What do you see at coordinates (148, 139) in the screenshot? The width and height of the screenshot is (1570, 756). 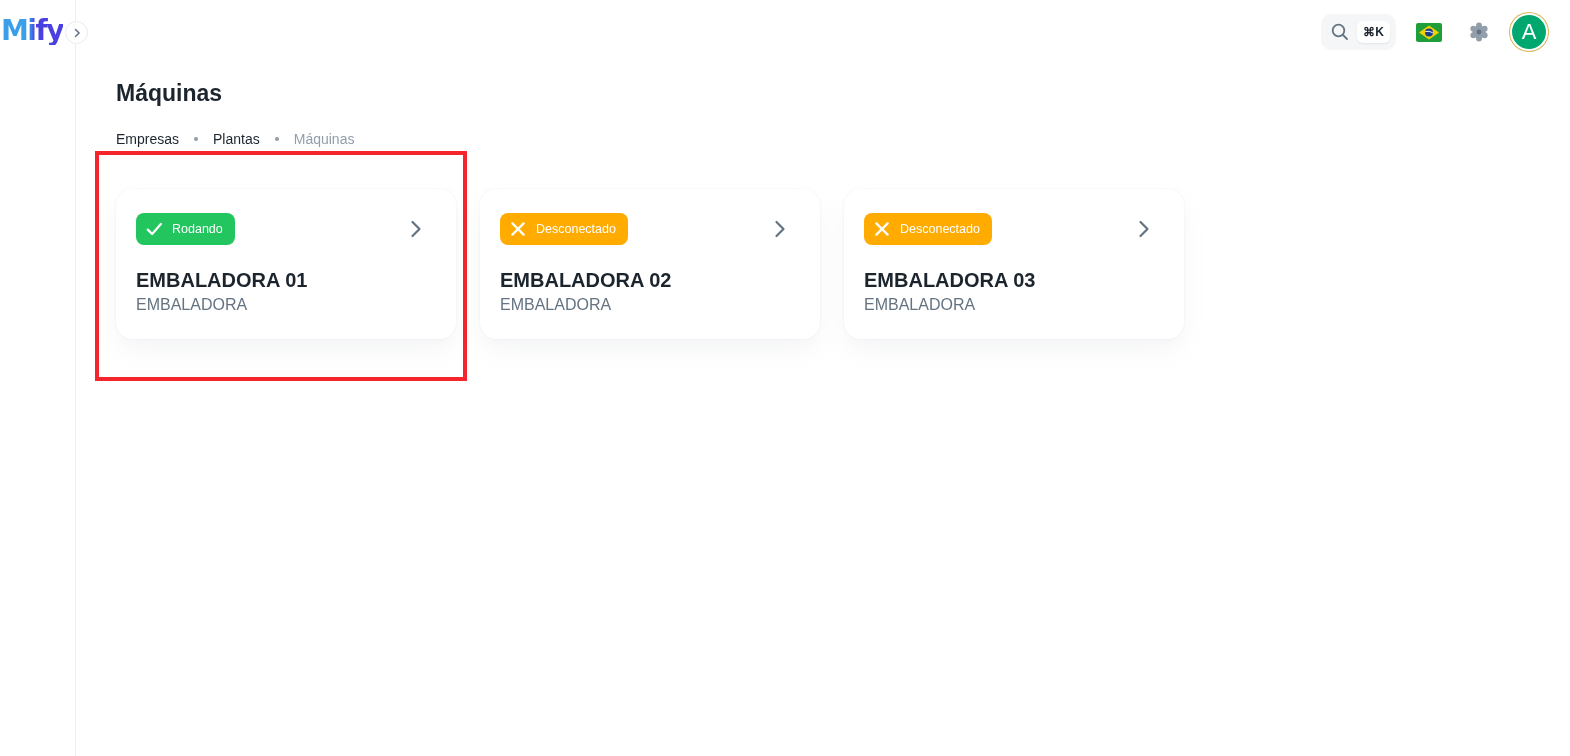 I see `breadcrumb-link: Empresas` at bounding box center [148, 139].